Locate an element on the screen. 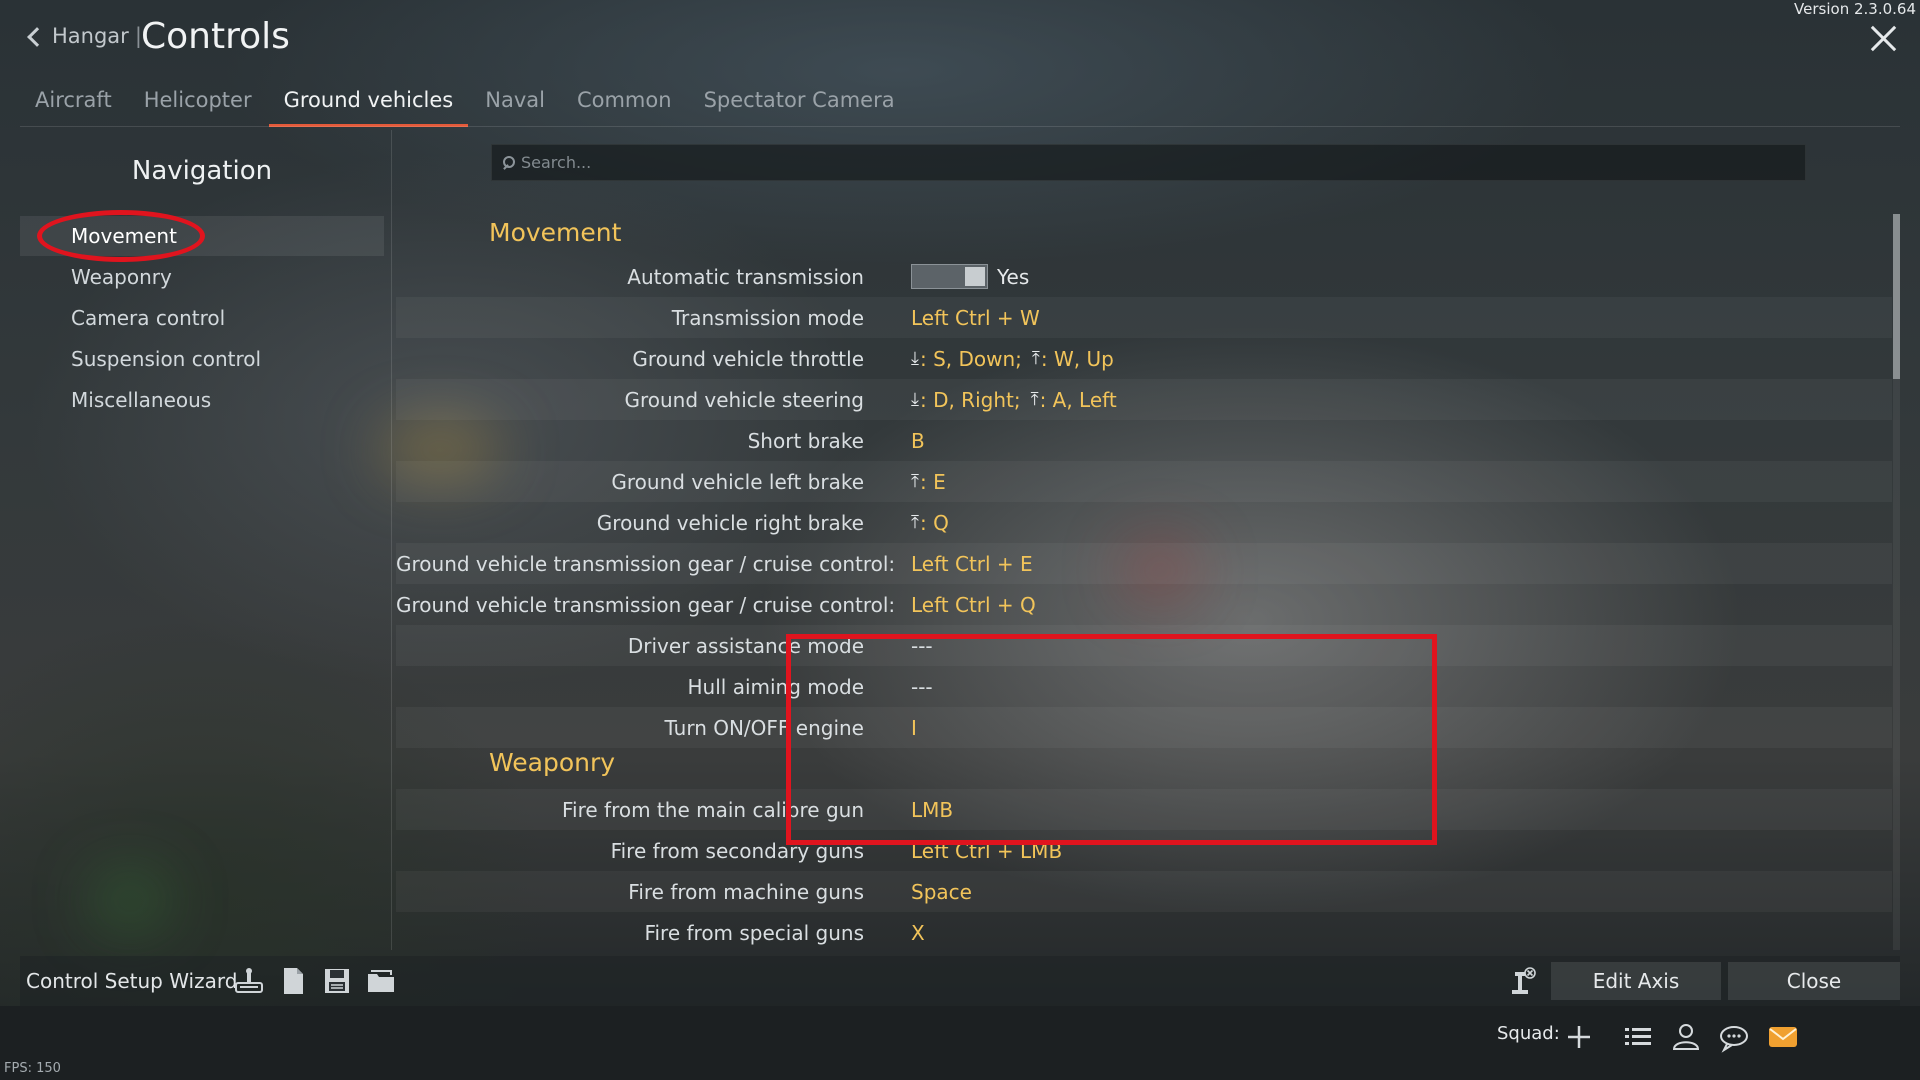  load-preset-icon is located at coordinates (381, 981).